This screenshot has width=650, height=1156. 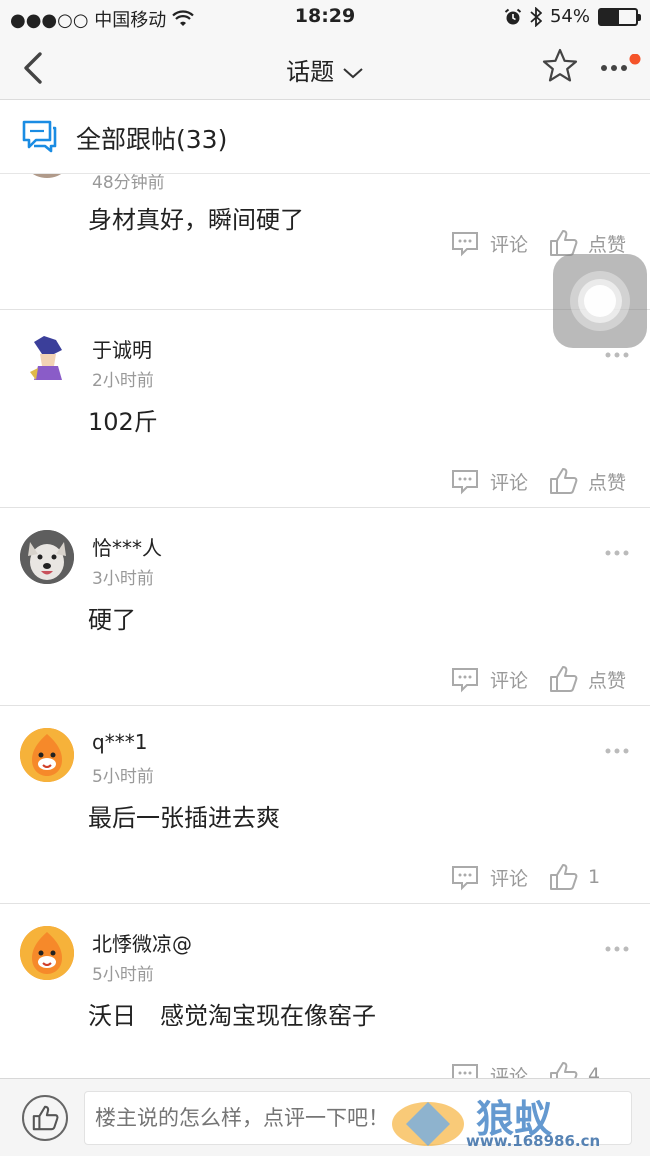 I want to click on like-post-button, so click(x=45, y=1118).